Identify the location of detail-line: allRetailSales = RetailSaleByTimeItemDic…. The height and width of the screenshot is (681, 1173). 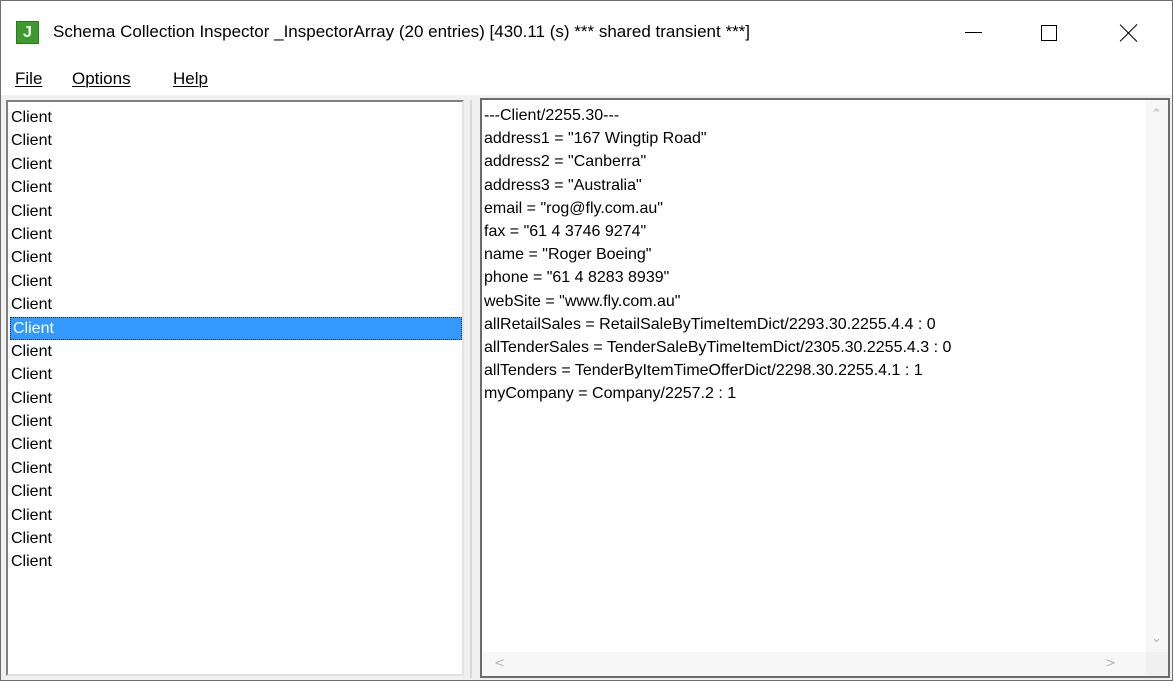
(710, 324).